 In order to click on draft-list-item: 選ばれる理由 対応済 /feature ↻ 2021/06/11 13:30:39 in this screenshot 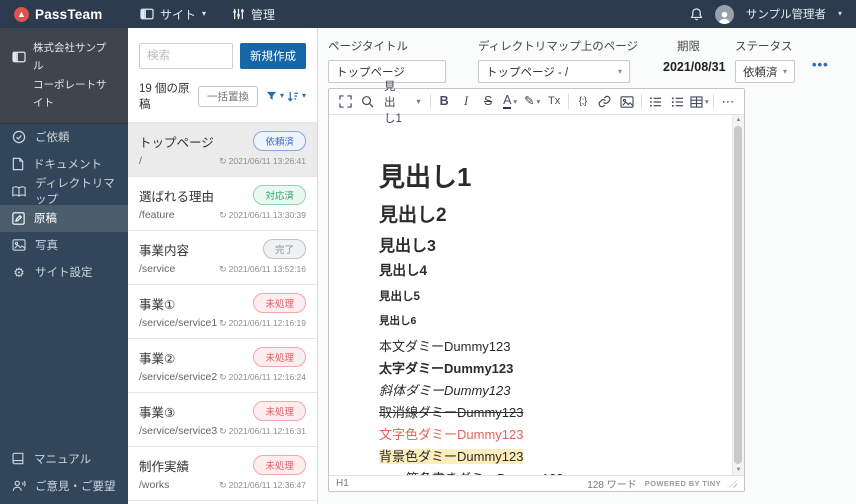, I will do `click(222, 203)`.